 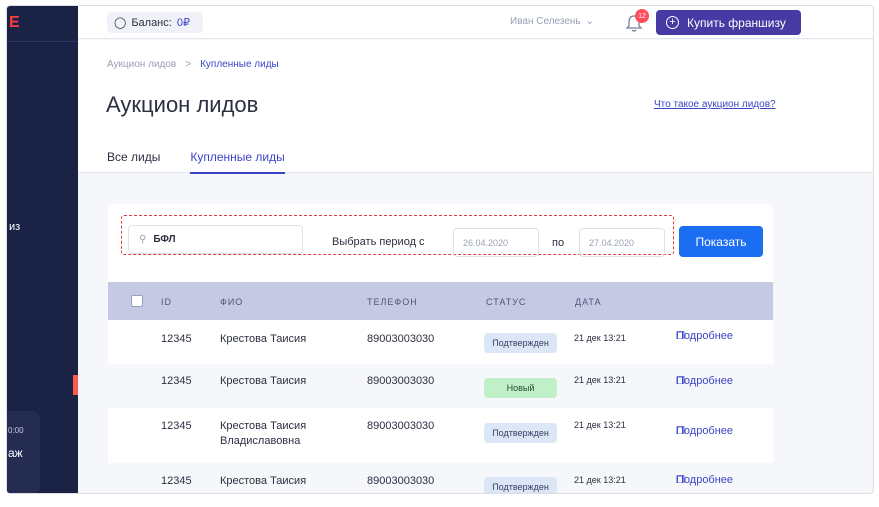 I want to click on search-input: ⚲ БФЛ, so click(x=215, y=239).